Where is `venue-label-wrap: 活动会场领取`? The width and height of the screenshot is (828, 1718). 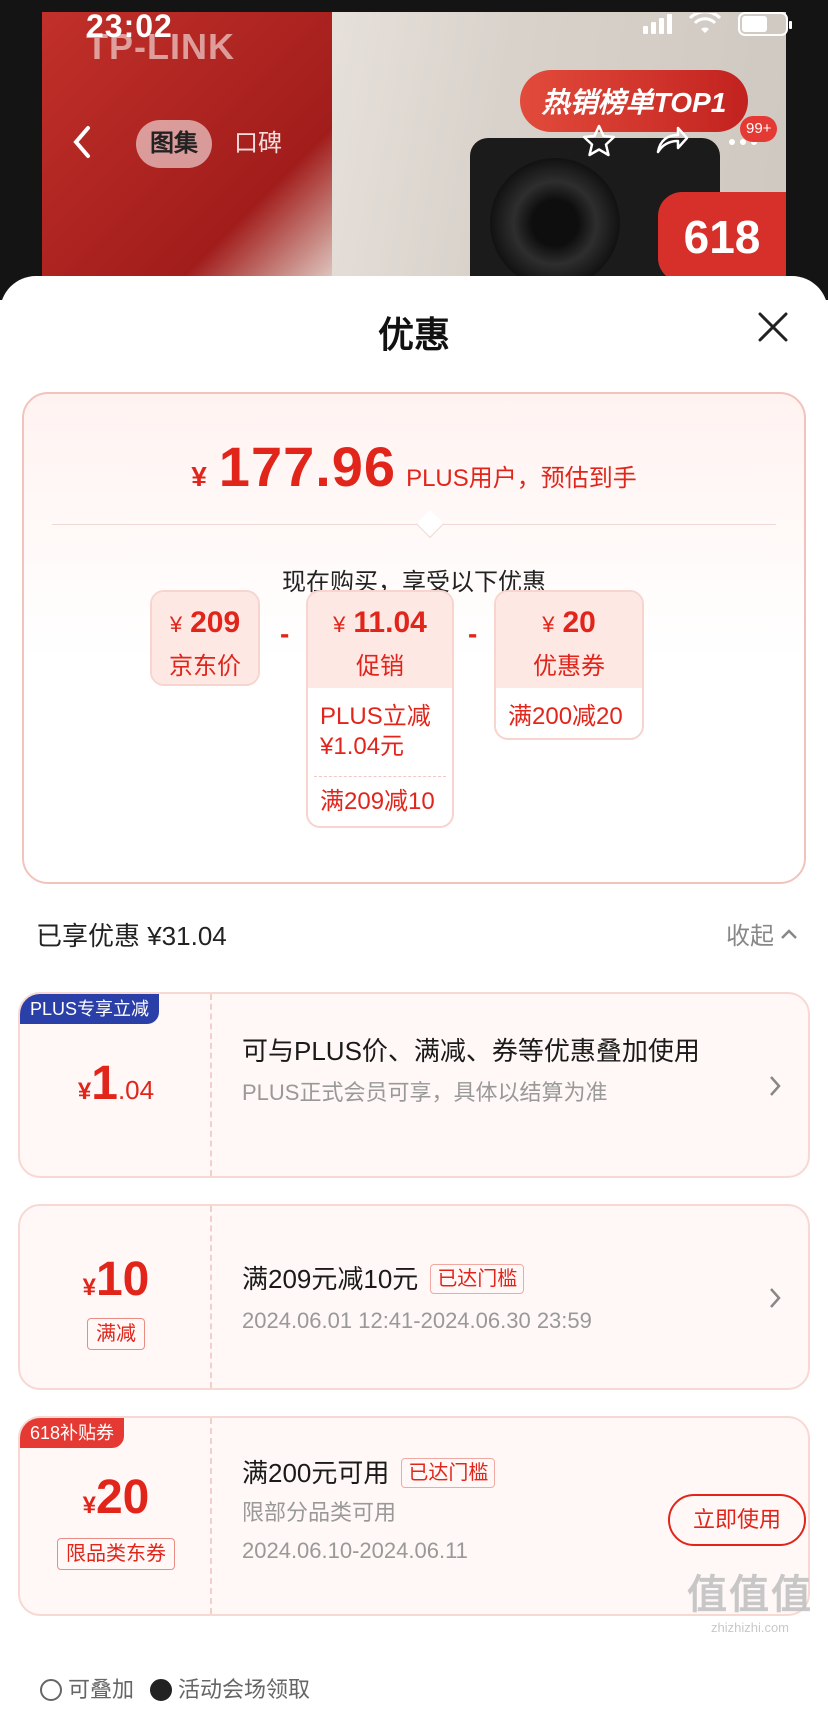 venue-label-wrap: 活动会场领取 is located at coordinates (230, 1688).